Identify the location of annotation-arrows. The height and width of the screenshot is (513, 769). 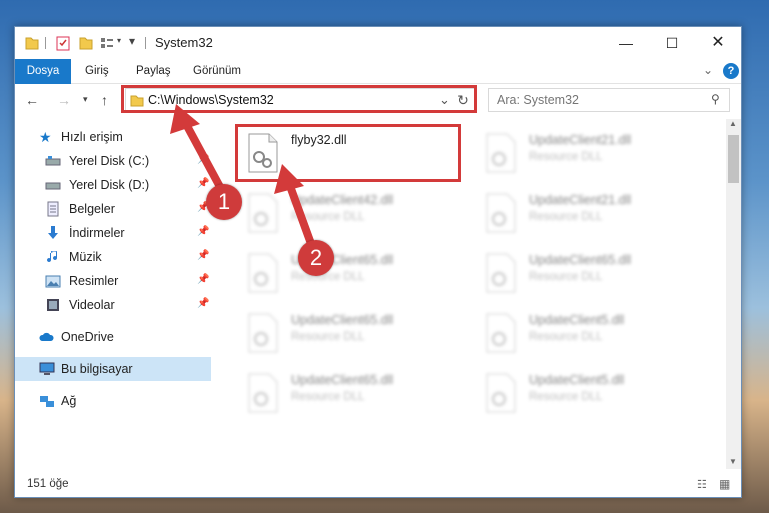
(244, 179).